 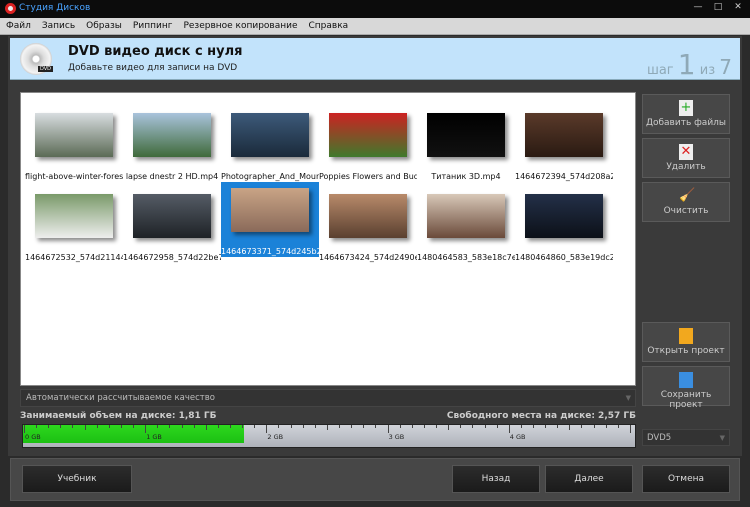 I want to click on menu-help: Справка, so click(x=328, y=24).